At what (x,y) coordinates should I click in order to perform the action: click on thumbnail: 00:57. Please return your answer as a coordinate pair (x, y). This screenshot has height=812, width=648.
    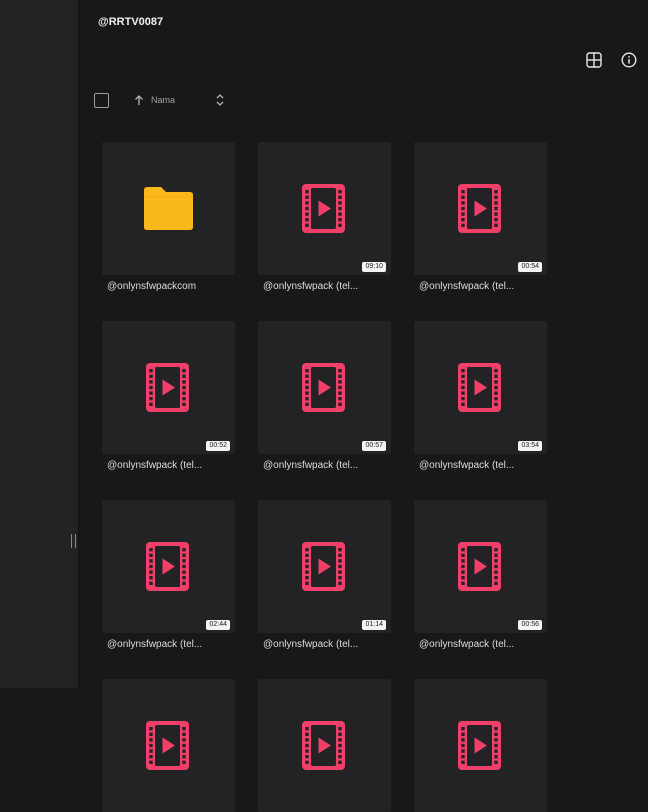
    Looking at the image, I should click on (324, 387).